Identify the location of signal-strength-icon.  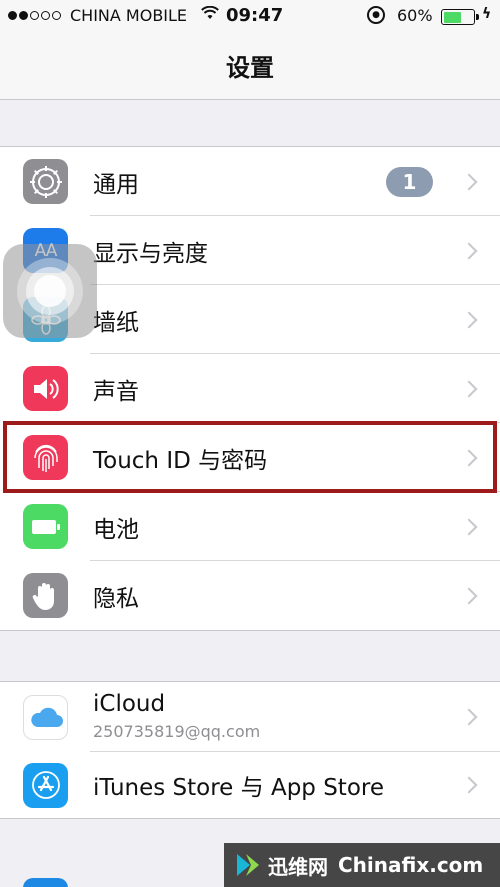
(34, 15).